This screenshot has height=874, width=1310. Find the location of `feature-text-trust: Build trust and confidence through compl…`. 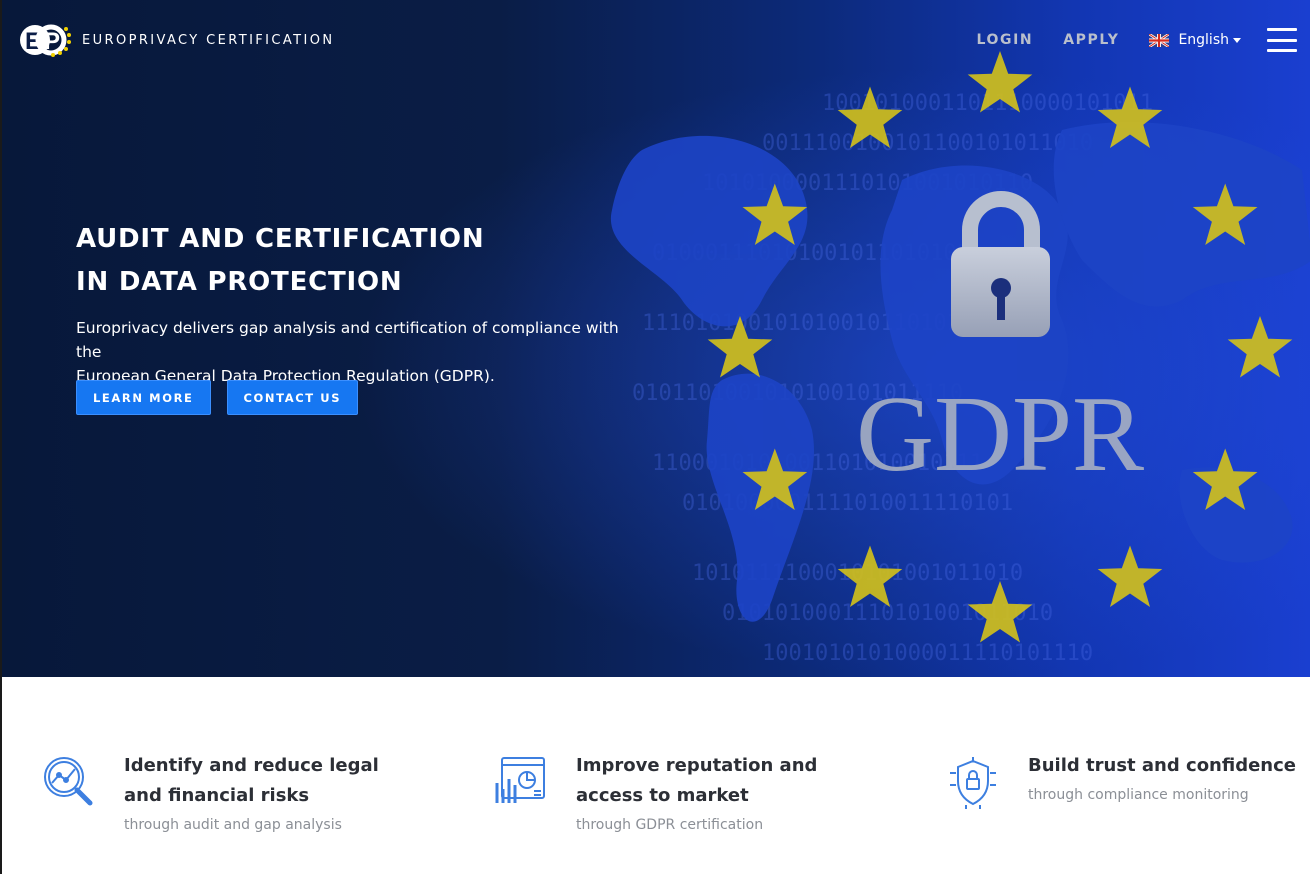

feature-text-trust: Build trust and confidence through compl… is located at coordinates (1162, 780).